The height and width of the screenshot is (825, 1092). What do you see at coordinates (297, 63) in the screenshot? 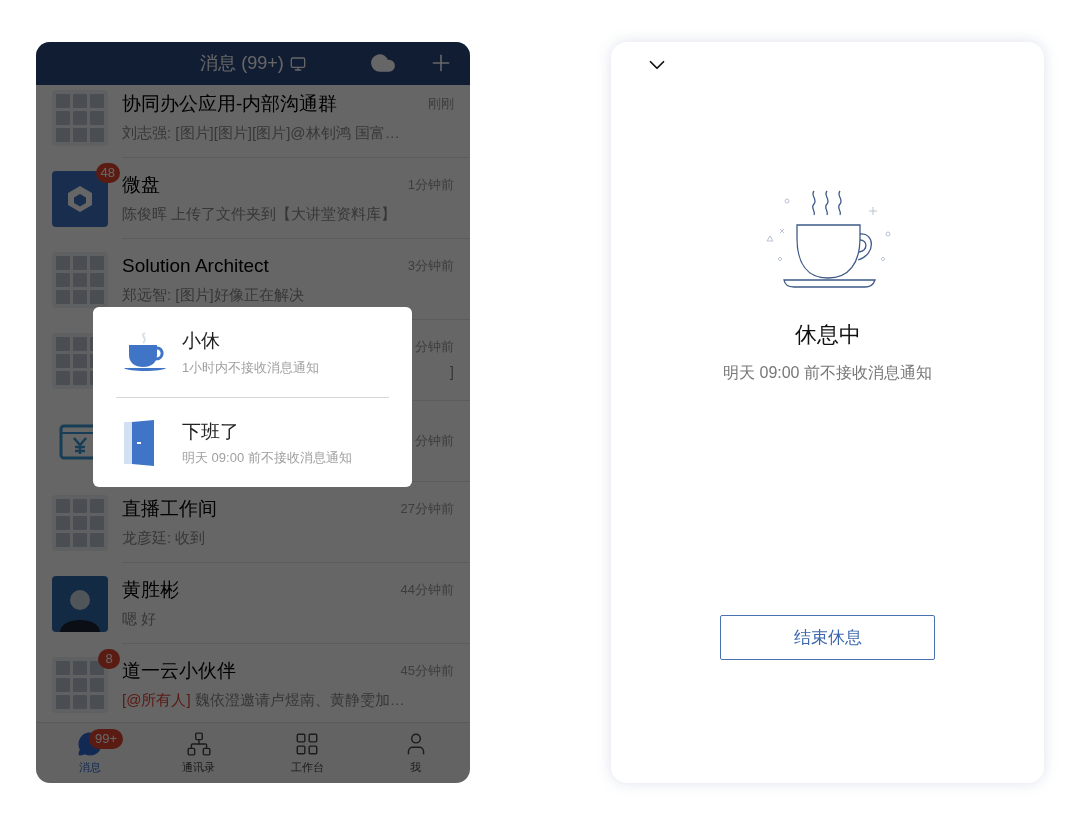
I see `monitor-icon` at bounding box center [297, 63].